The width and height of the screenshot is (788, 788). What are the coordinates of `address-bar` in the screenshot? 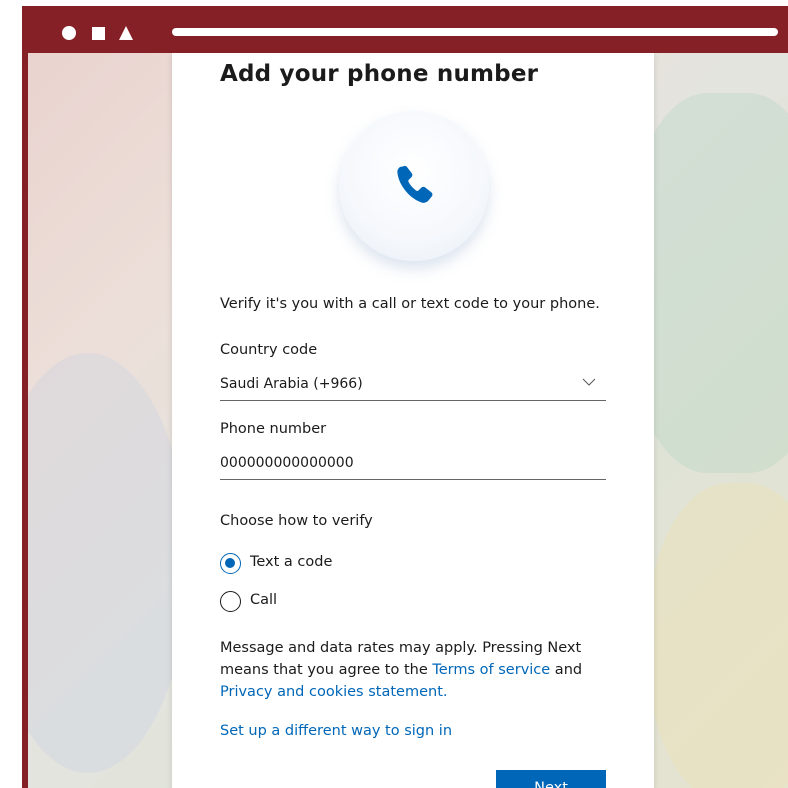 It's located at (475, 32).